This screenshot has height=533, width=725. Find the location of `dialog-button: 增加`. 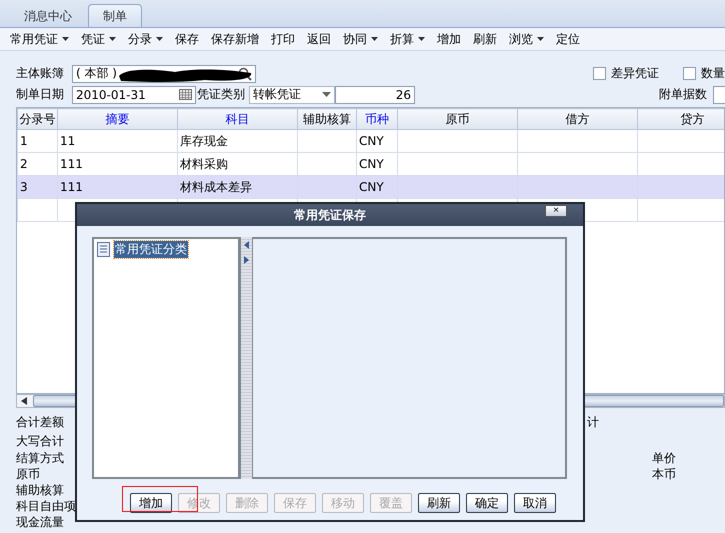

dialog-button: 增加 is located at coordinates (151, 503).